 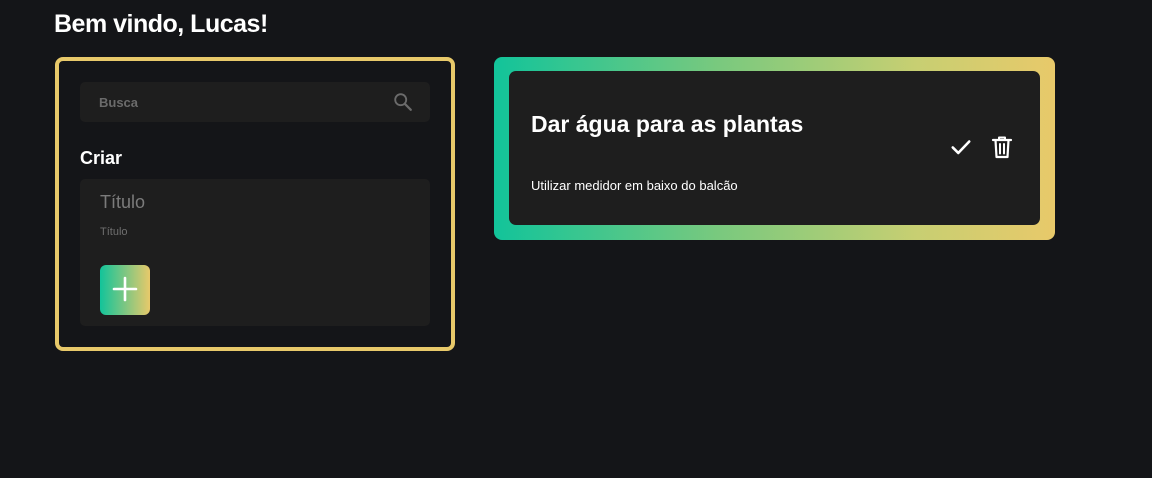 What do you see at coordinates (101, 158) in the screenshot?
I see `create-heading: Criar` at bounding box center [101, 158].